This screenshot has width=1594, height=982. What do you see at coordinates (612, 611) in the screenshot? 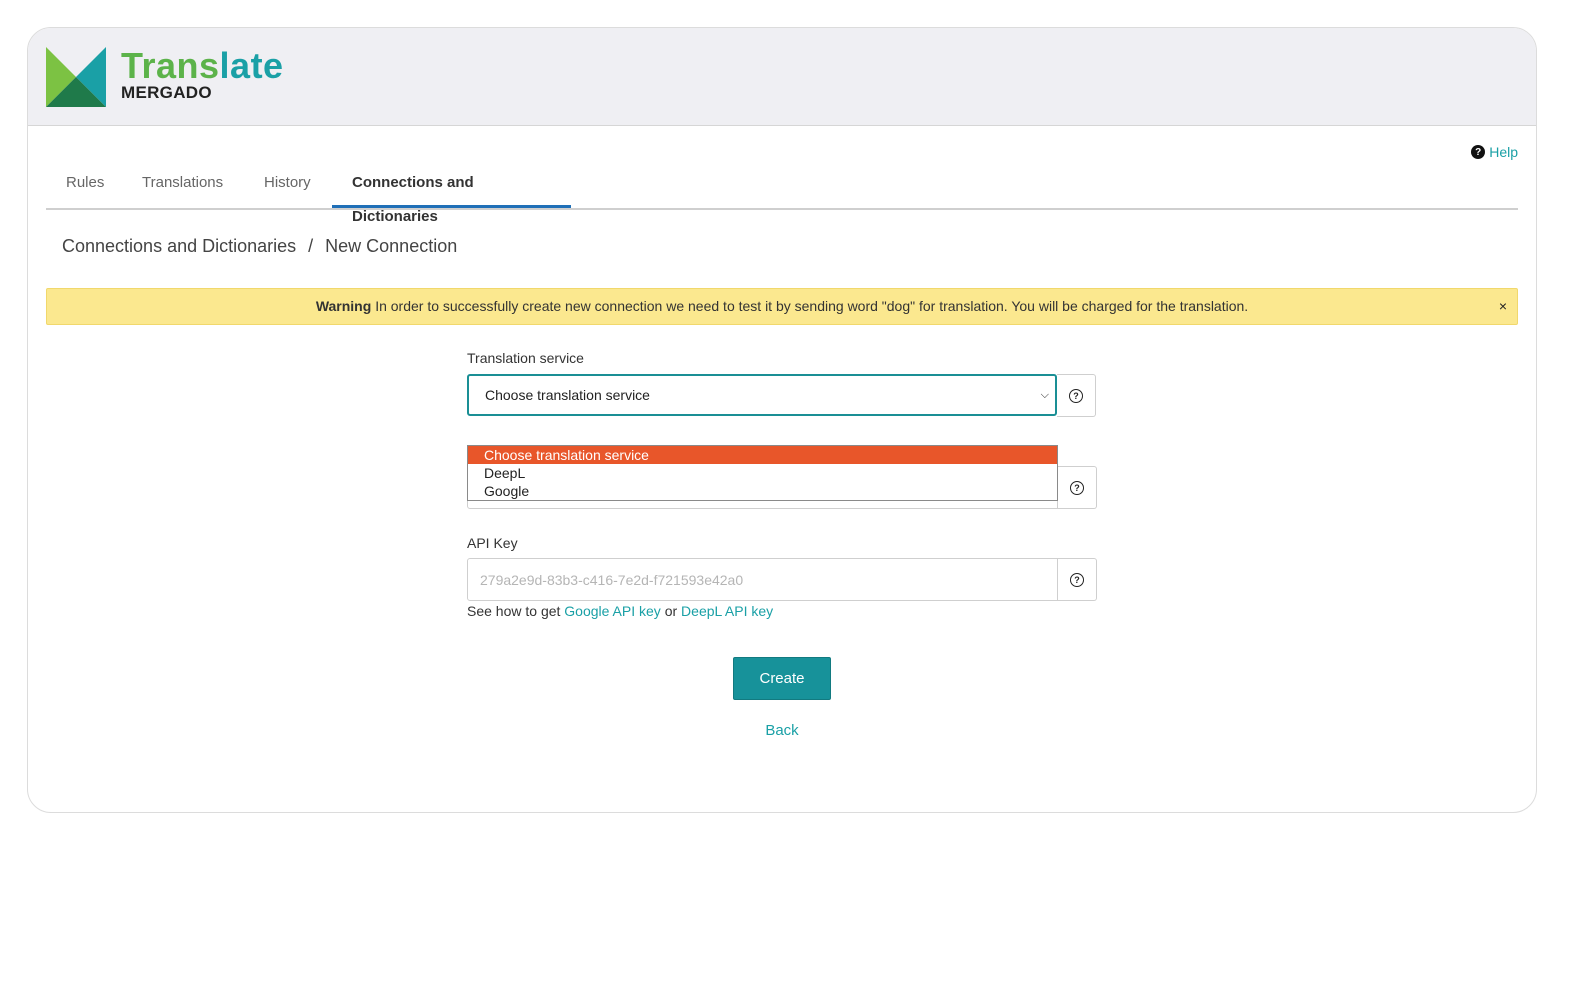
I see `google-api-key-link: Google API key` at bounding box center [612, 611].